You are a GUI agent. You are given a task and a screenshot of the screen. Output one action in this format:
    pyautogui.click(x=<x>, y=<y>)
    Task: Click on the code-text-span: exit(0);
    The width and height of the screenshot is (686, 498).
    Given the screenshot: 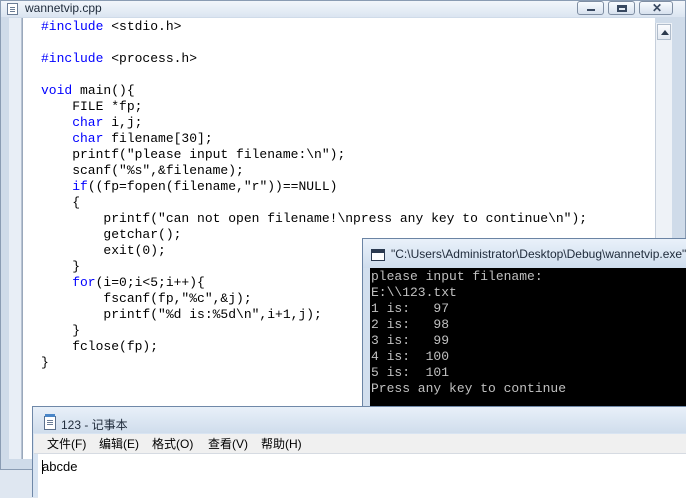 What is the action you would take?
    pyautogui.click(x=103, y=250)
    